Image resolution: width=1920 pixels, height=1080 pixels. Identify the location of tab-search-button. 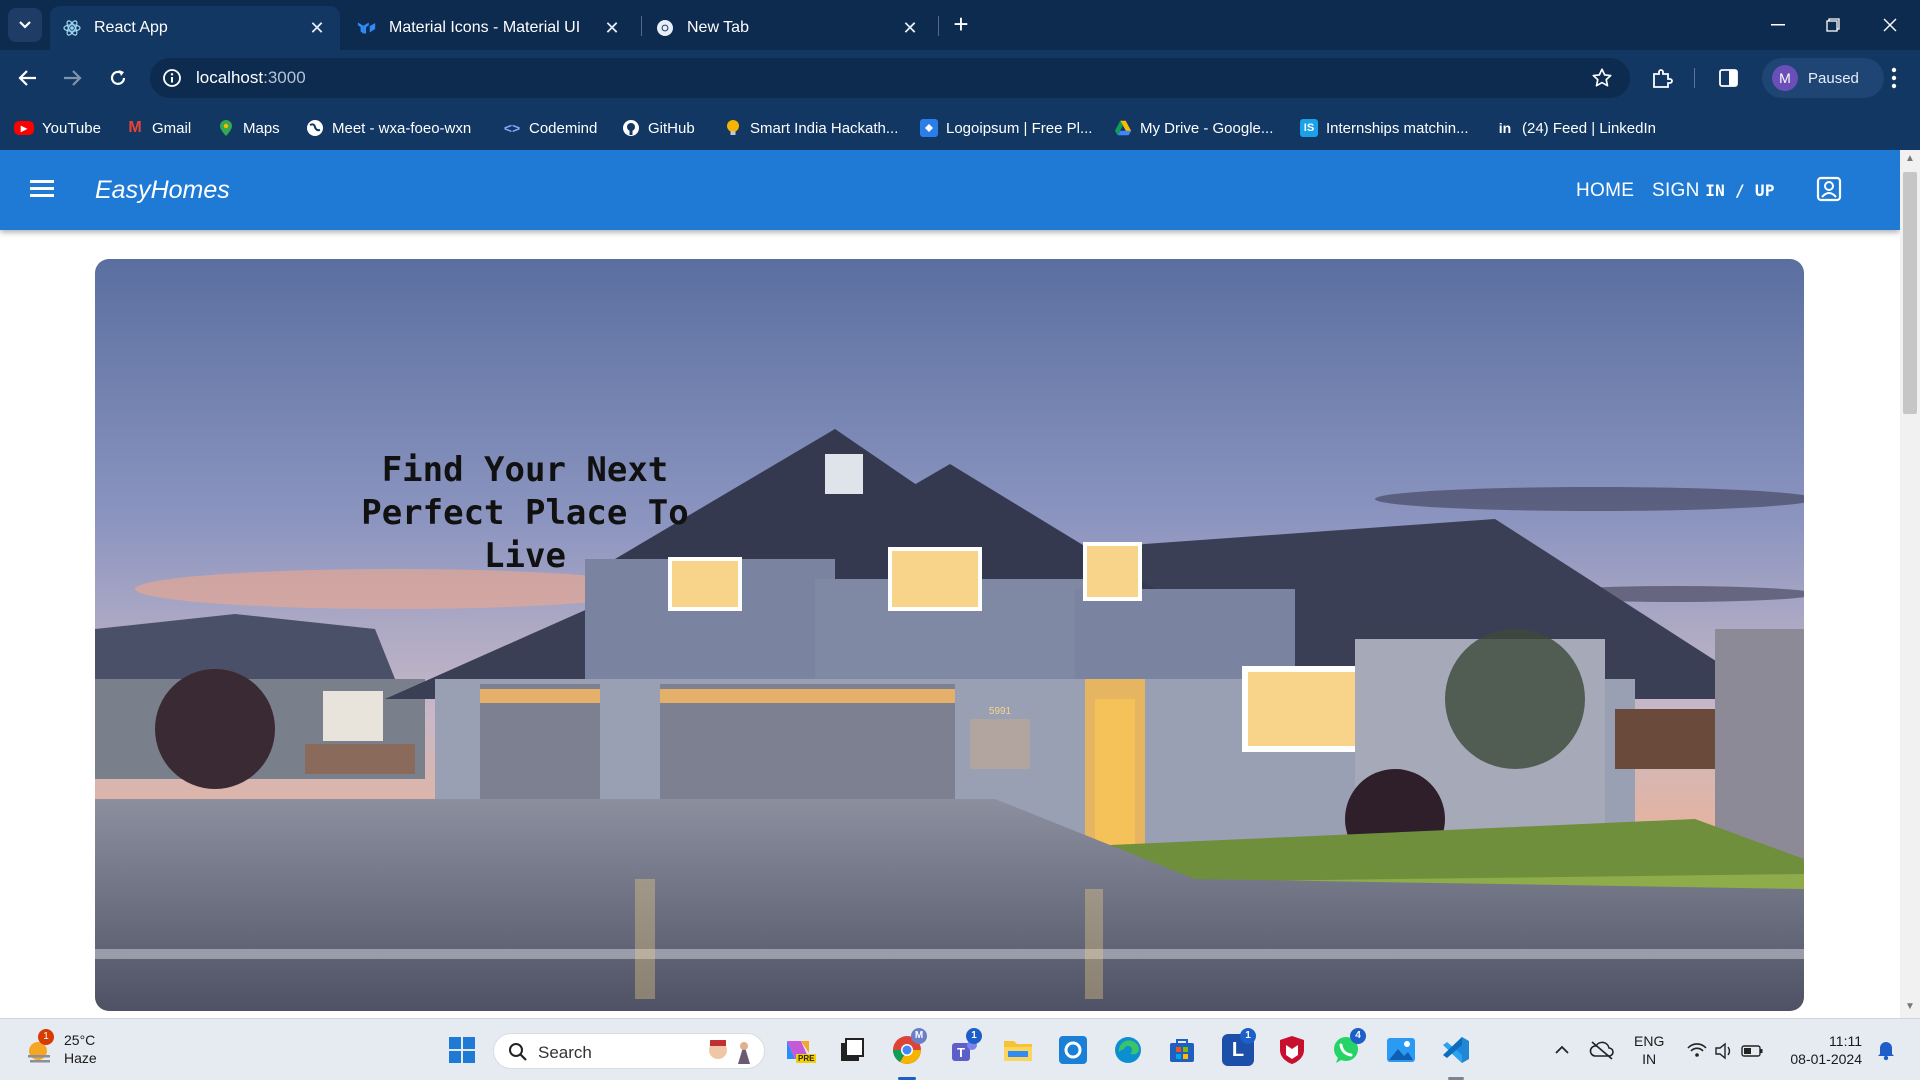
(25, 25).